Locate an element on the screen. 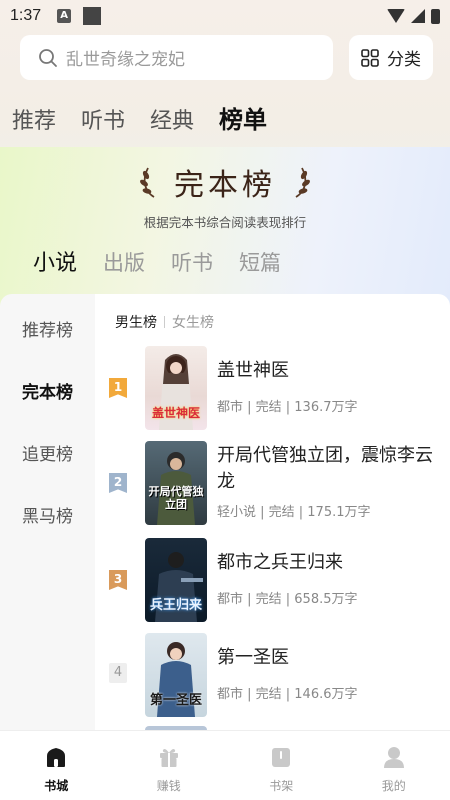 Image resolution: width=450 pixels, height=800 pixels. nav-label: 赚钱 is located at coordinates (168, 786).